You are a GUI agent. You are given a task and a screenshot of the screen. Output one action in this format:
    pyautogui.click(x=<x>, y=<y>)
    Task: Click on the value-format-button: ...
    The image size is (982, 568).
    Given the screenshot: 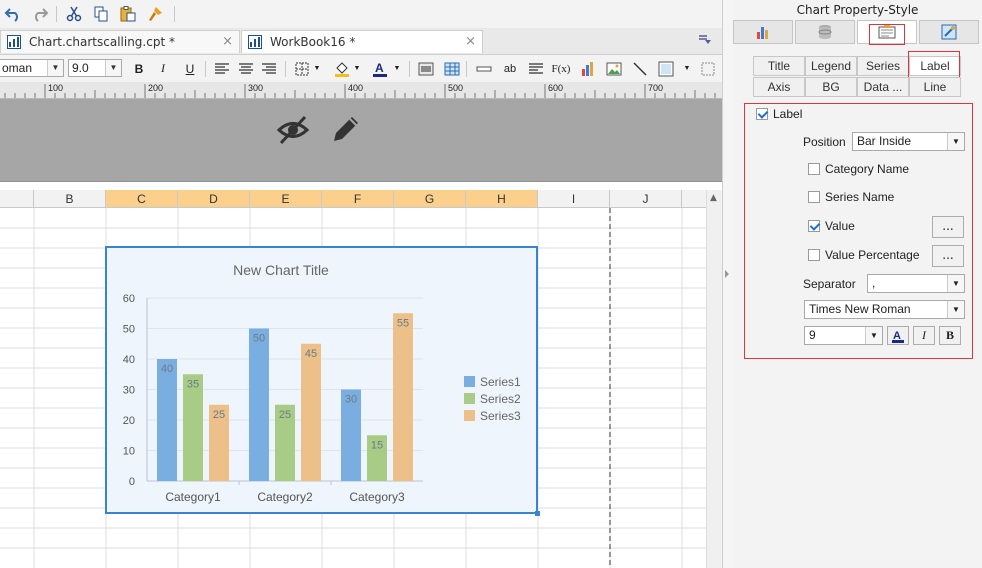 What is the action you would take?
    pyautogui.click(x=948, y=227)
    